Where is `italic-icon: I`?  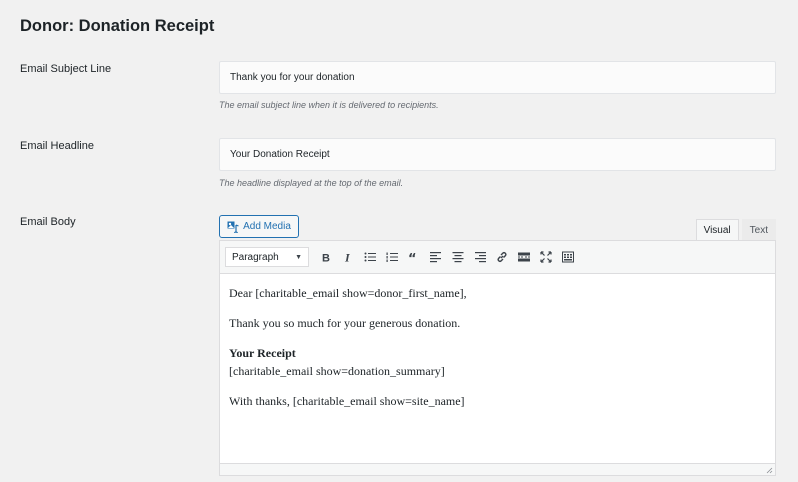 italic-icon: I is located at coordinates (347, 257).